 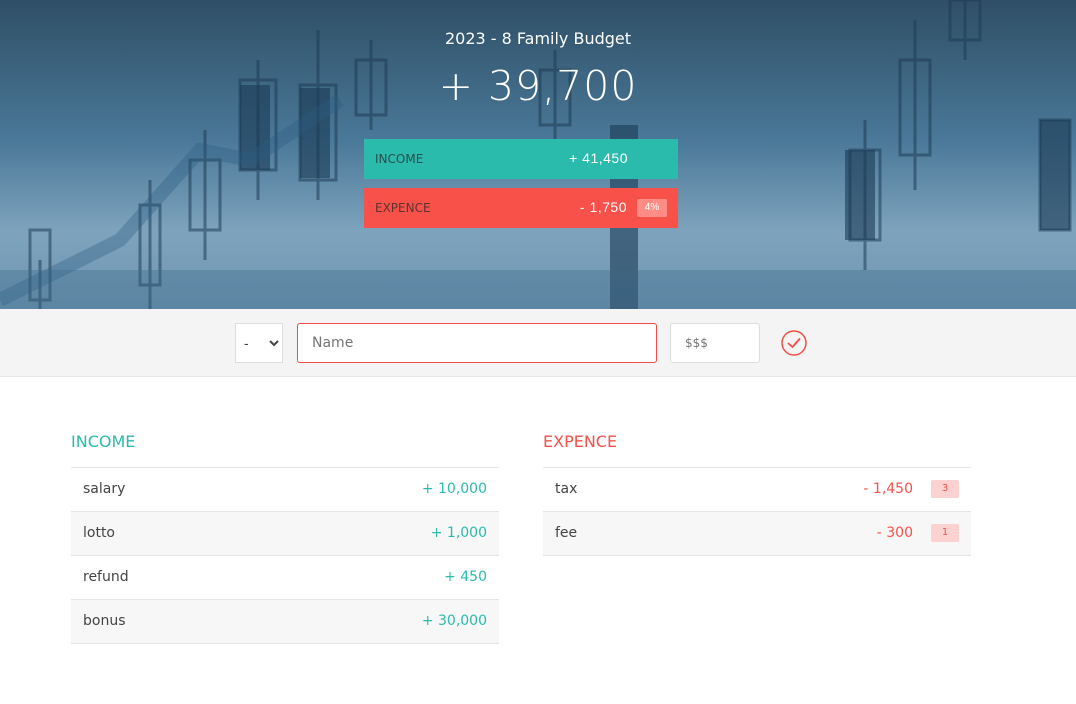 I want to click on expense-summary-label: EXPENCE, so click(x=403, y=208).